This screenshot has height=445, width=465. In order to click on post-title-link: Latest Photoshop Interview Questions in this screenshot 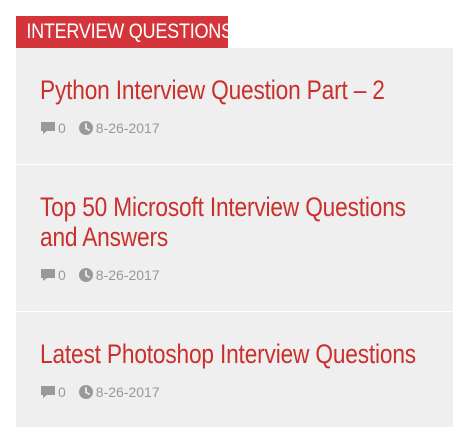, I will do `click(233, 354)`.